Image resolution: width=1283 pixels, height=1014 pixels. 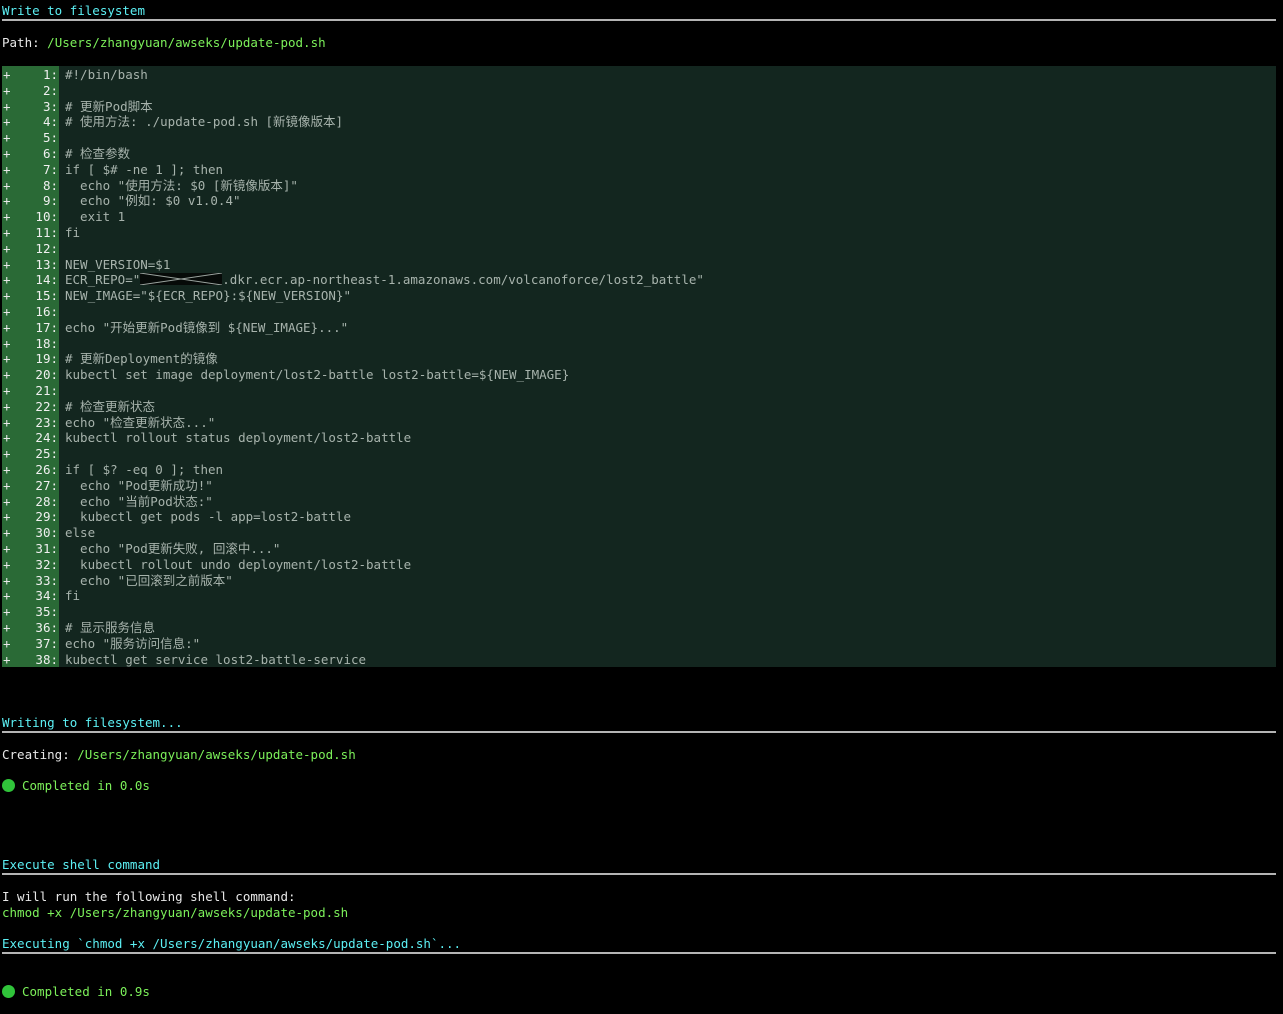 I want to click on code-text-segment: # 检查参数, so click(x=98, y=153).